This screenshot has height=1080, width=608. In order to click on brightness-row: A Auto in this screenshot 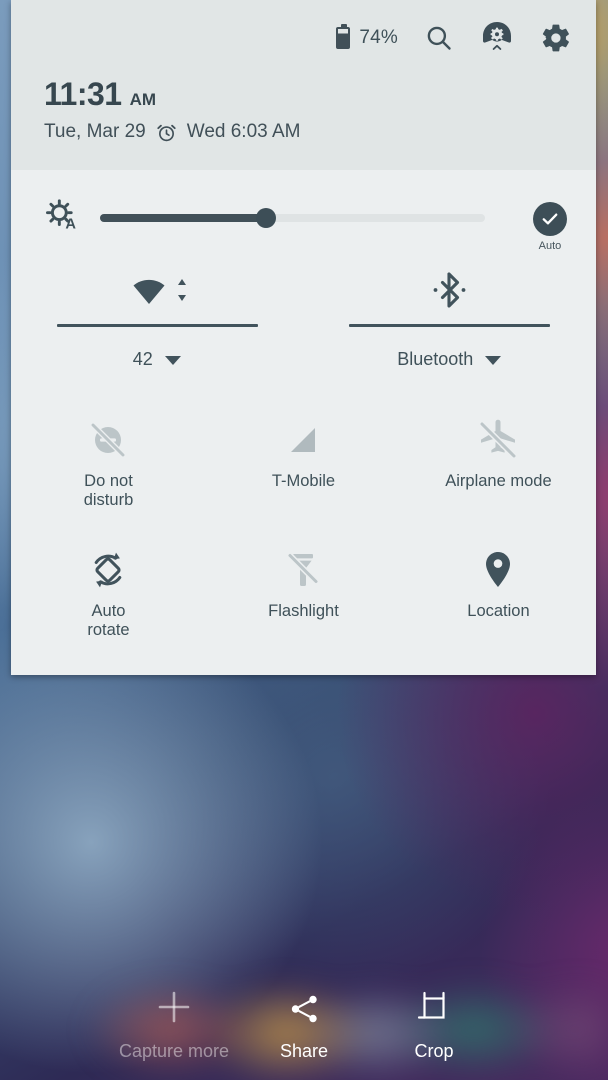, I will do `click(303, 221)`.